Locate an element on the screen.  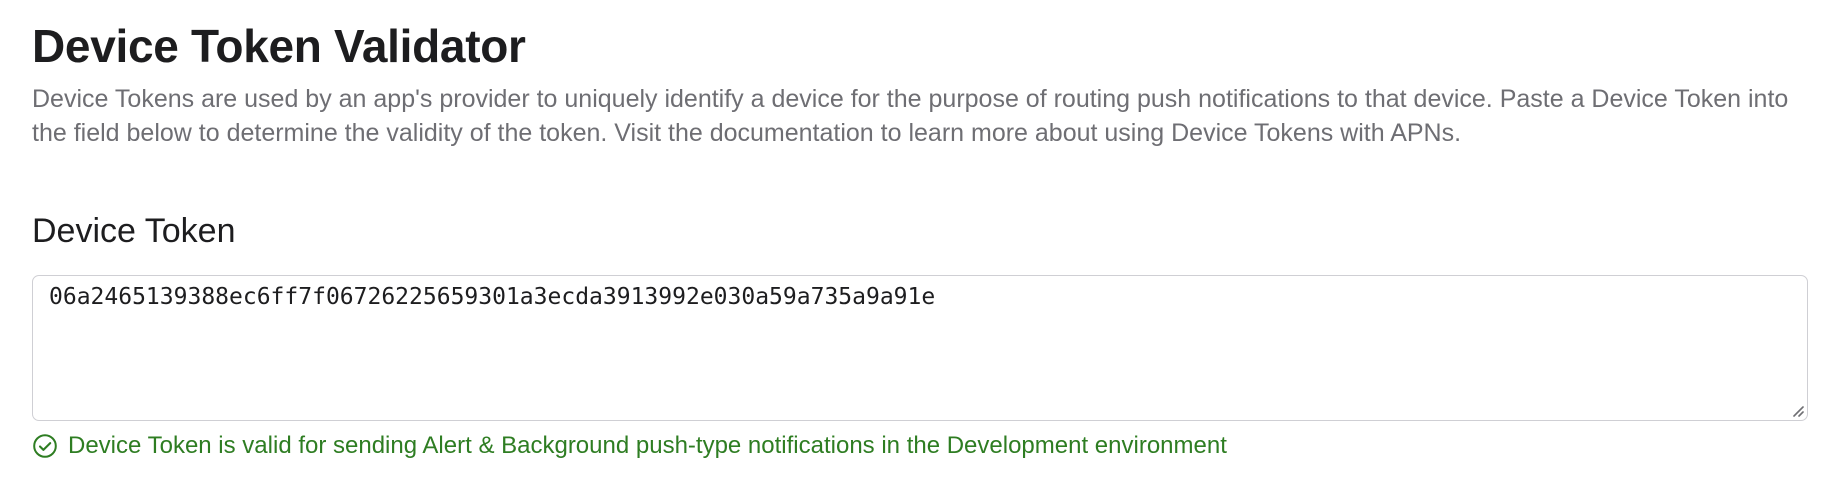
check-circle-icon is located at coordinates (45, 446).